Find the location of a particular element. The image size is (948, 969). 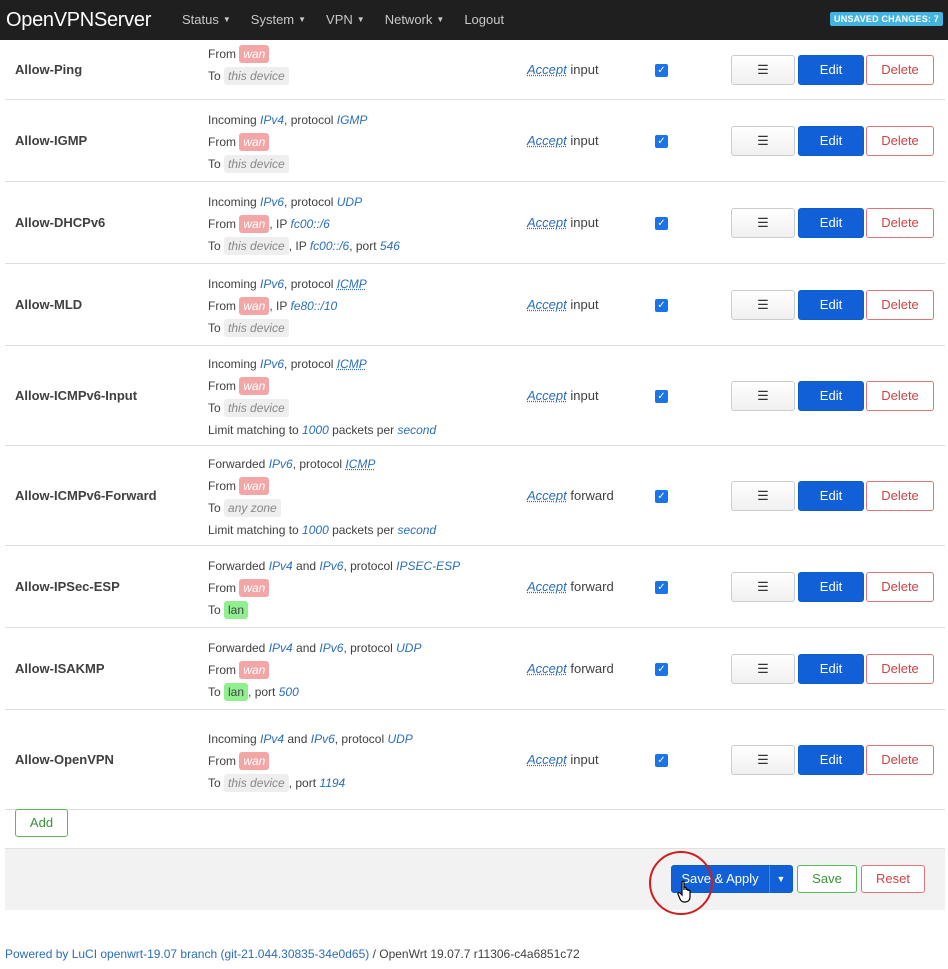

rule-desc-line: Incoming IPv4, protocol IGMP is located at coordinates (287, 120).